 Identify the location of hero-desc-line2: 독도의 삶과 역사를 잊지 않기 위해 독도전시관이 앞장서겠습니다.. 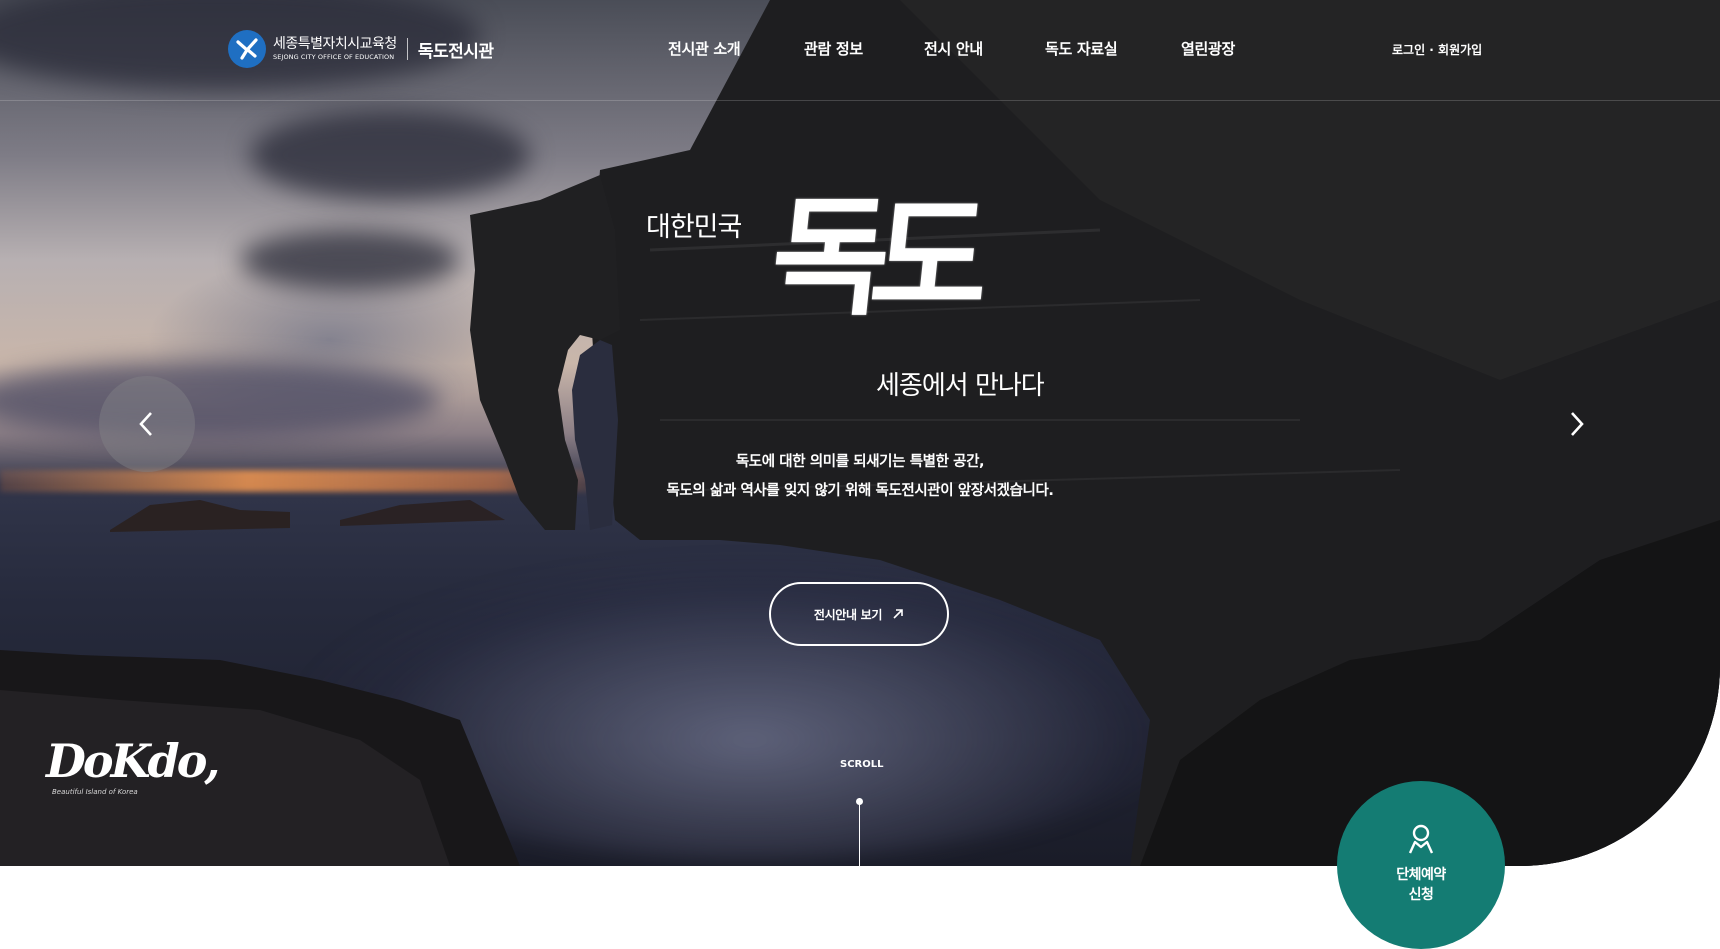
(860, 491).